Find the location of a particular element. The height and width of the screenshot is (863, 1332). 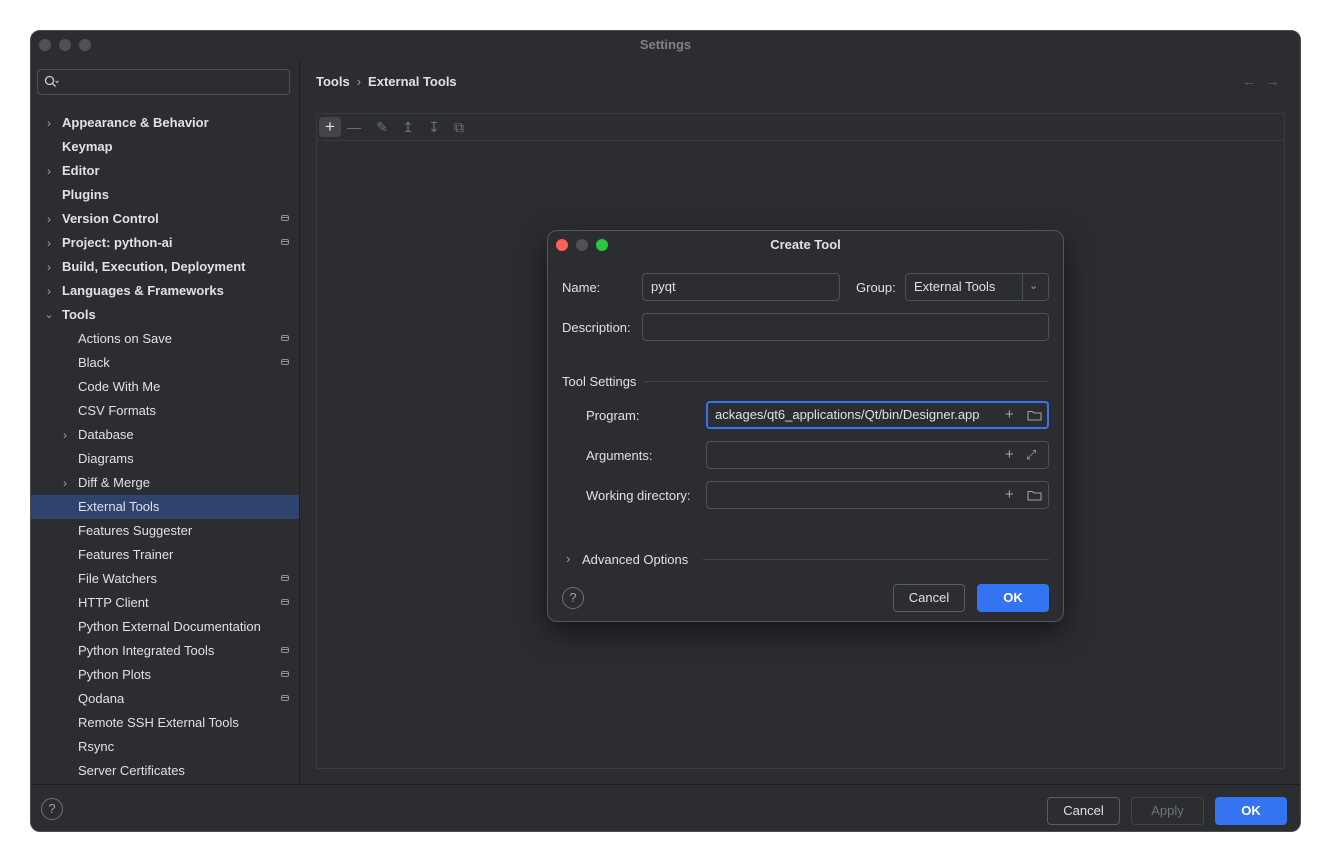

tree-item-languages: › Languages & Frameworks is located at coordinates (165, 291).